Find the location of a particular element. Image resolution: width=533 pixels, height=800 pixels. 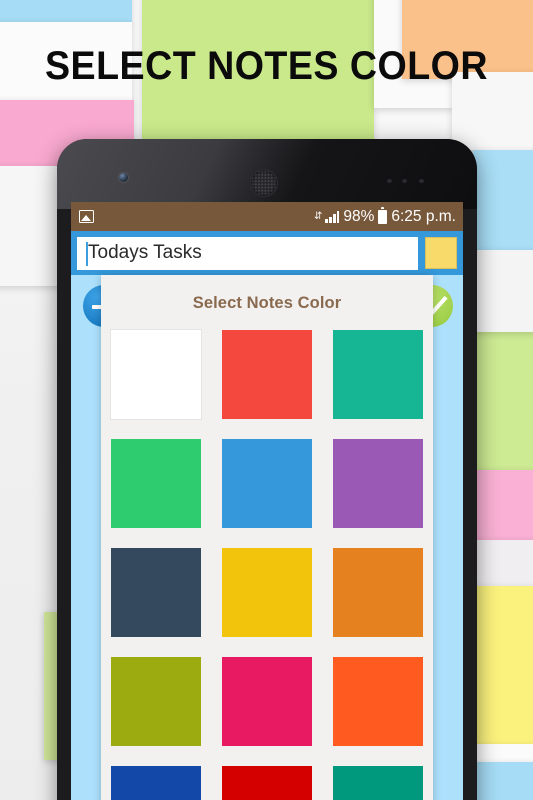

battery-icon is located at coordinates (383, 215).